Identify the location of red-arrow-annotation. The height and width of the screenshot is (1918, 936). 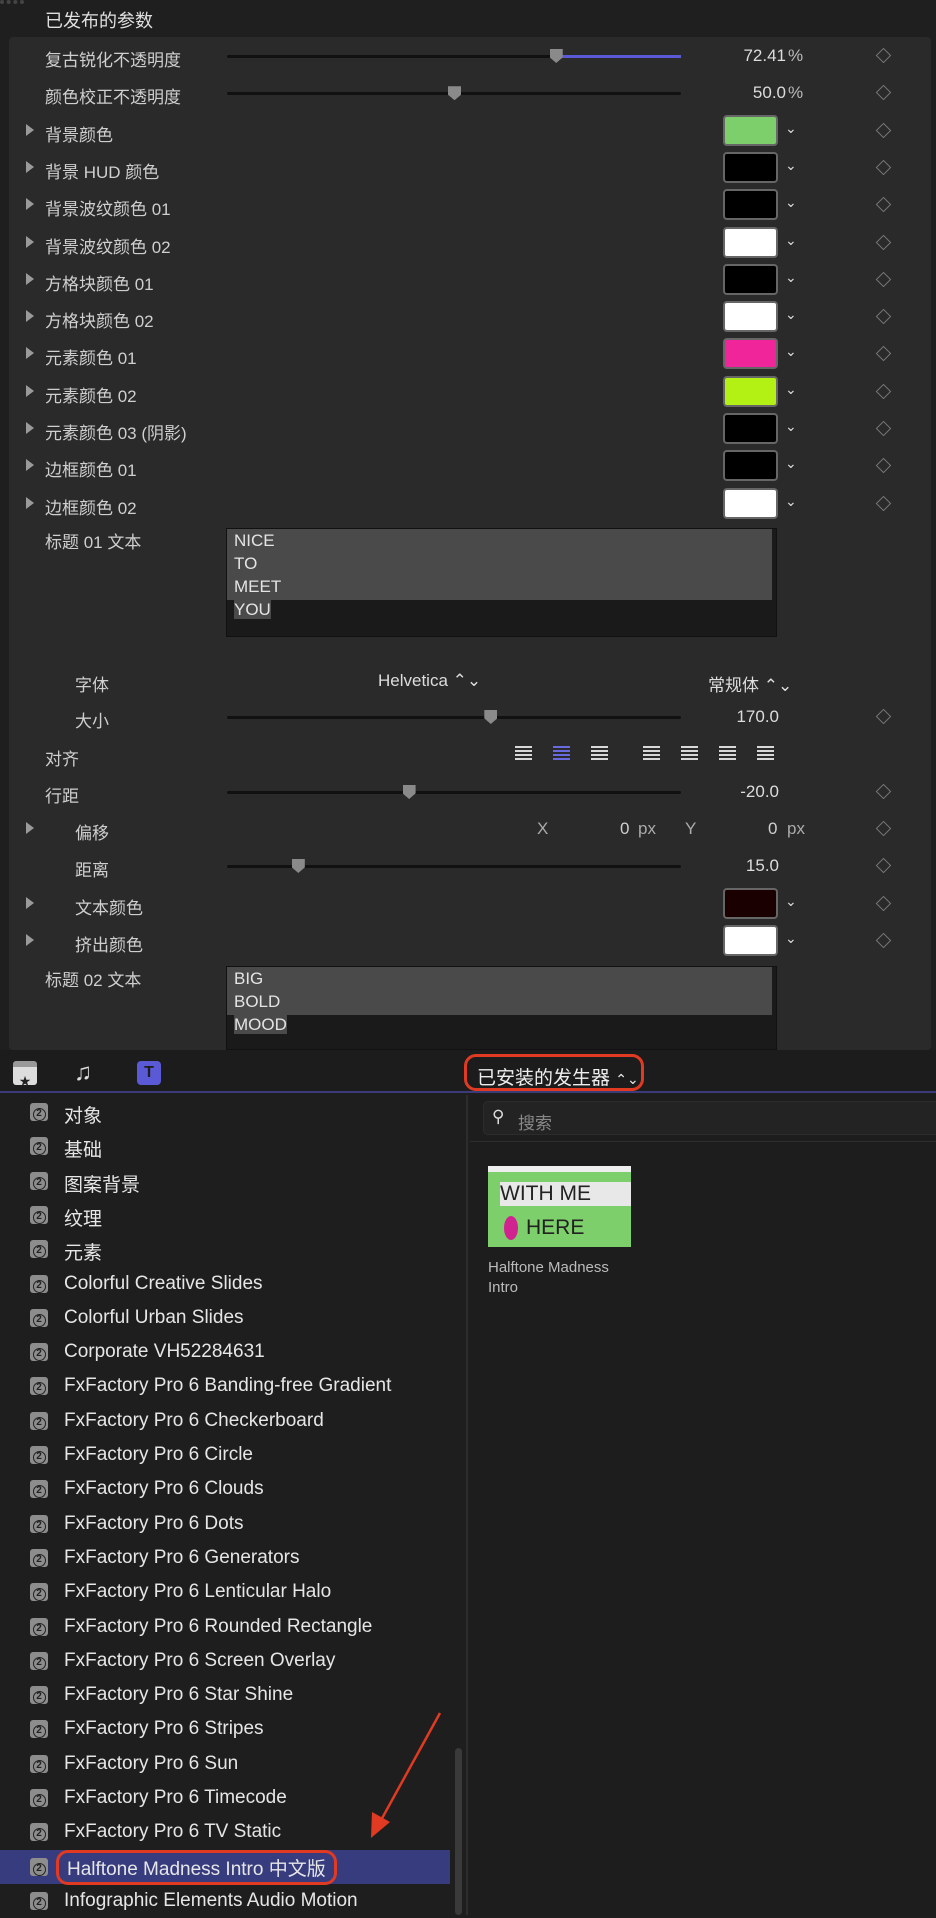
(406, 1775).